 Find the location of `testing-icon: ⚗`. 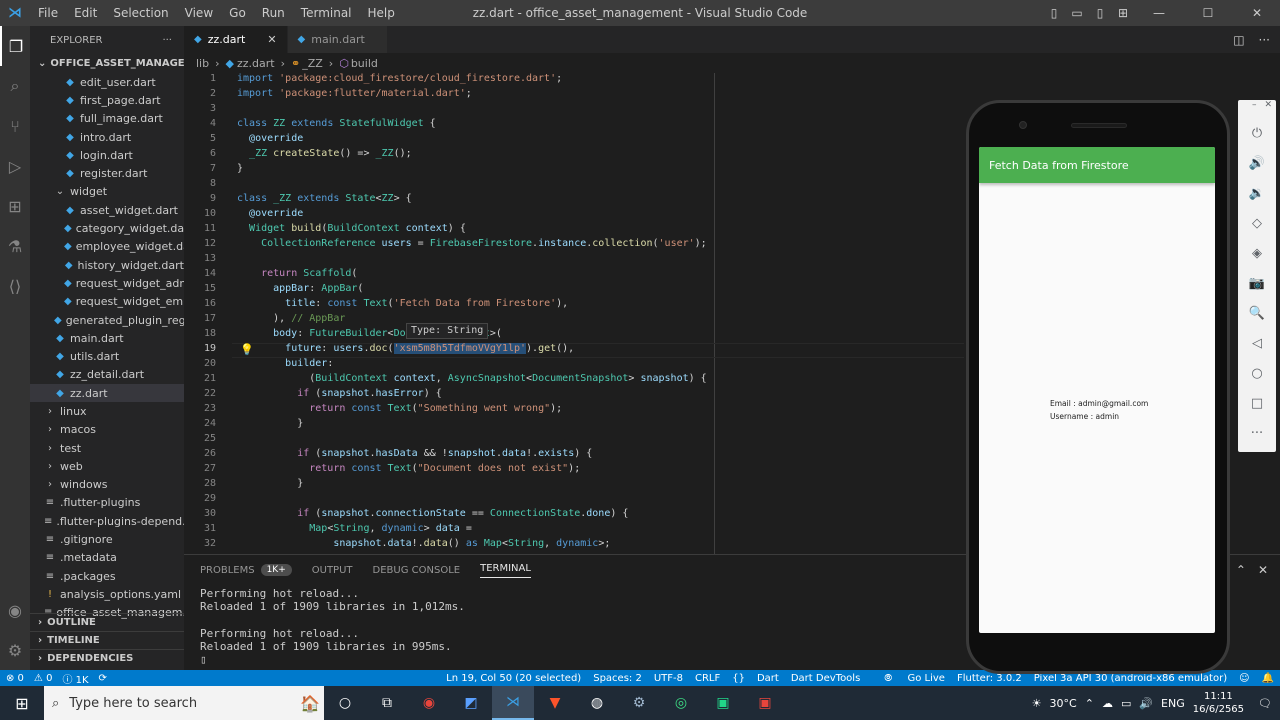

testing-icon: ⚗ is located at coordinates (15, 246).